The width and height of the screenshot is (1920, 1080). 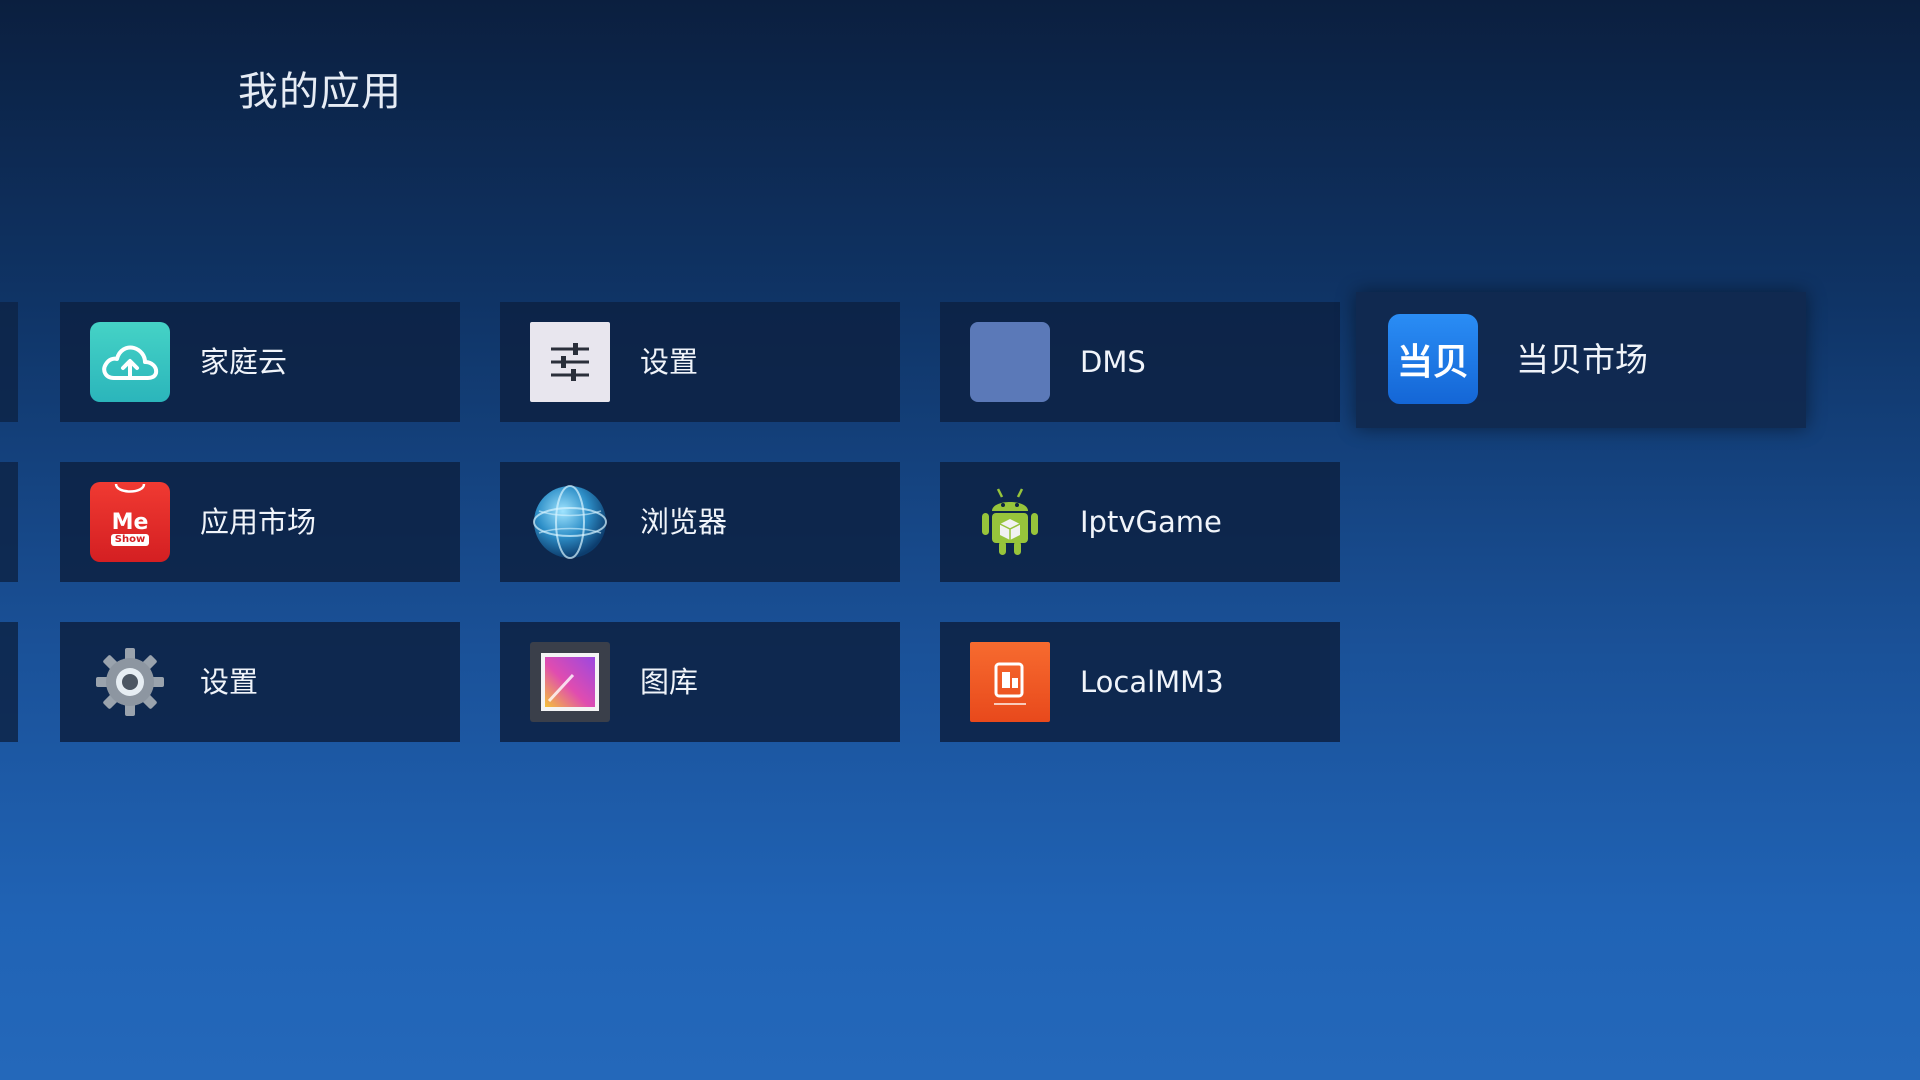 What do you see at coordinates (1010, 522) in the screenshot?
I see `android-icon` at bounding box center [1010, 522].